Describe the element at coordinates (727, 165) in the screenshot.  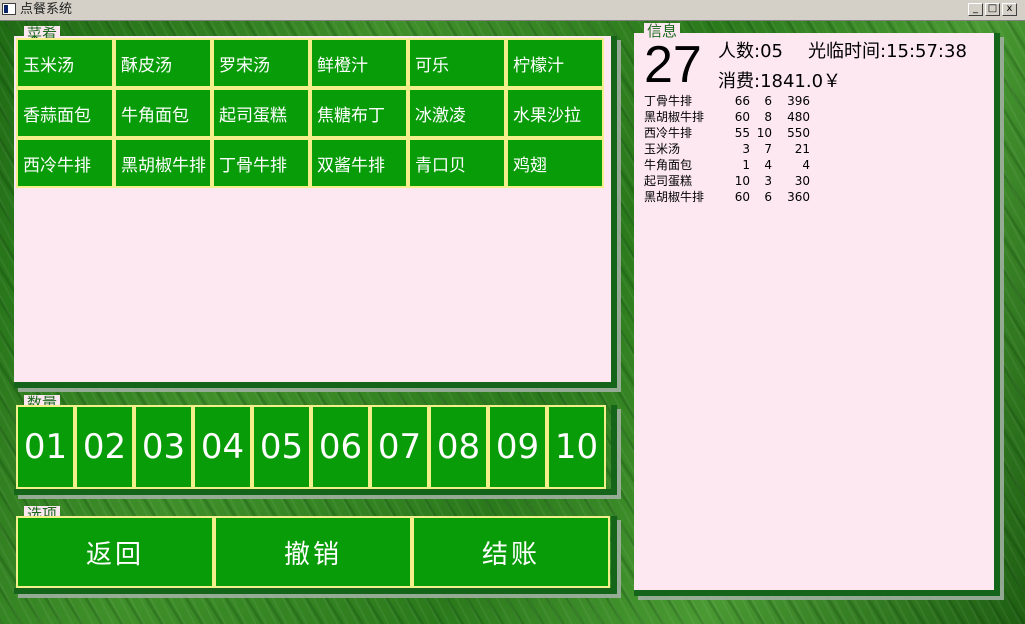
I see `order-row: 牛角面包 1 4 4` at that location.